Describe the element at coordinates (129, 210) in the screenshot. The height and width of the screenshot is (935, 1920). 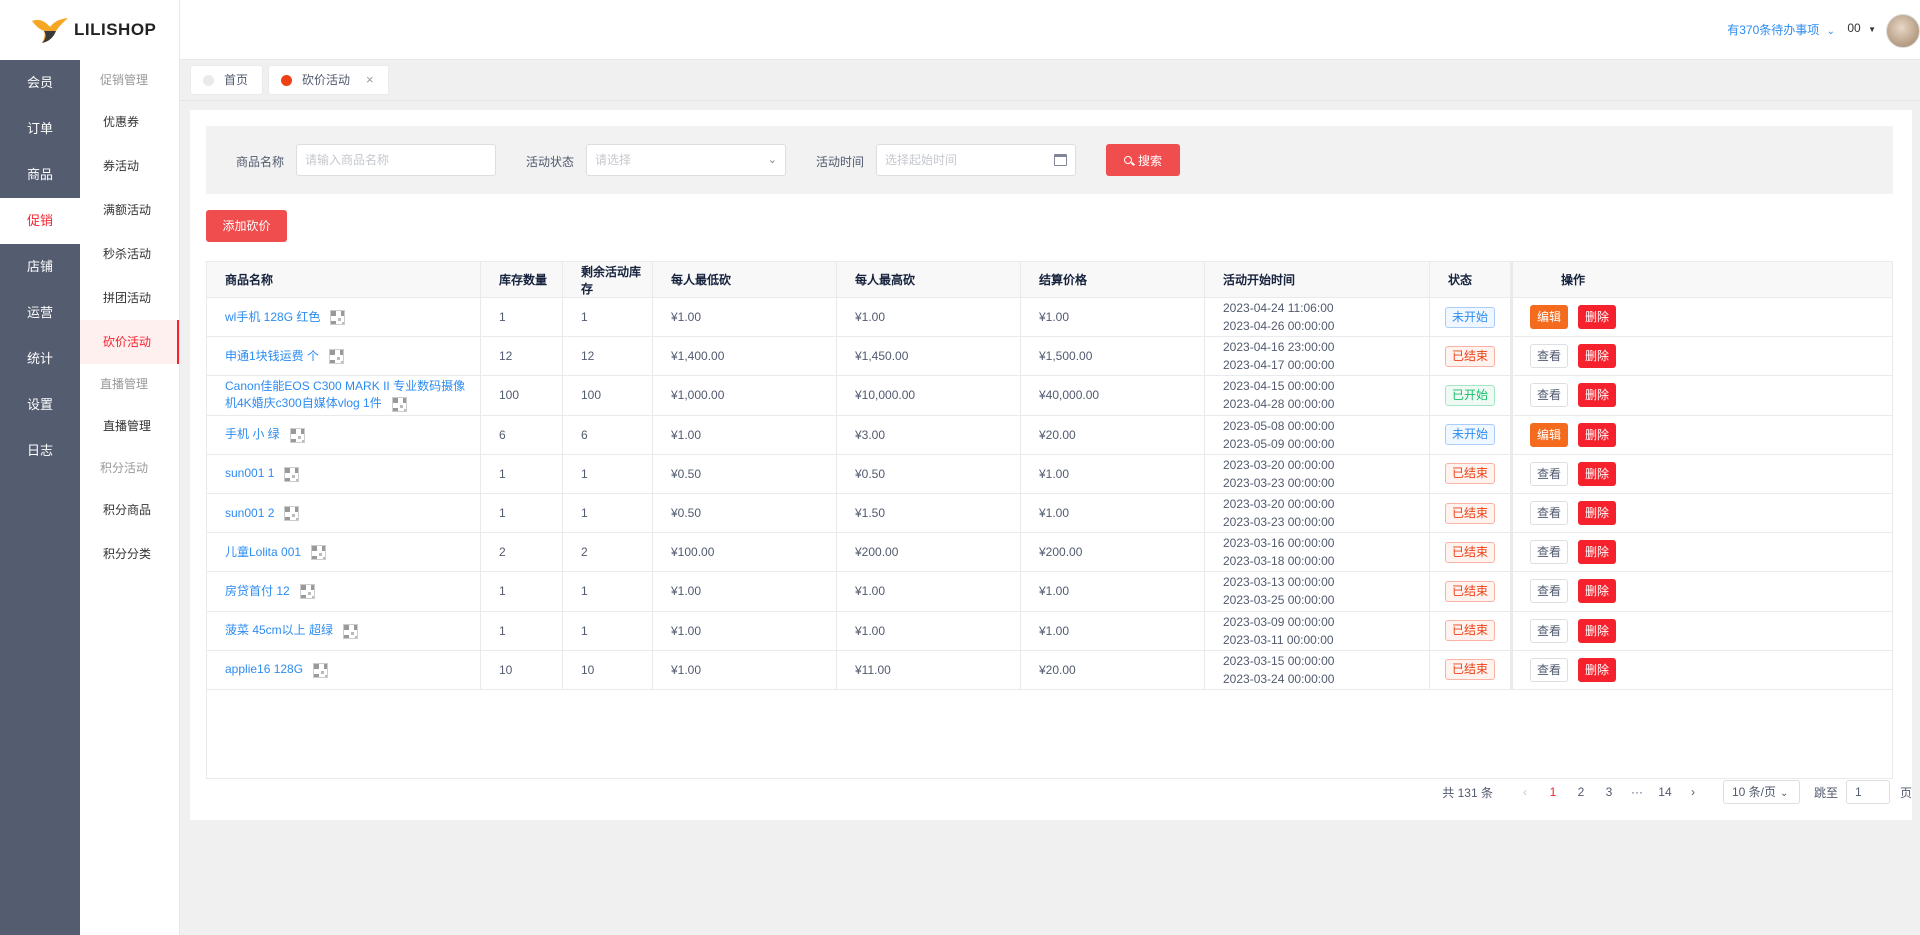
I see `subnav-item: 满额活动` at that location.